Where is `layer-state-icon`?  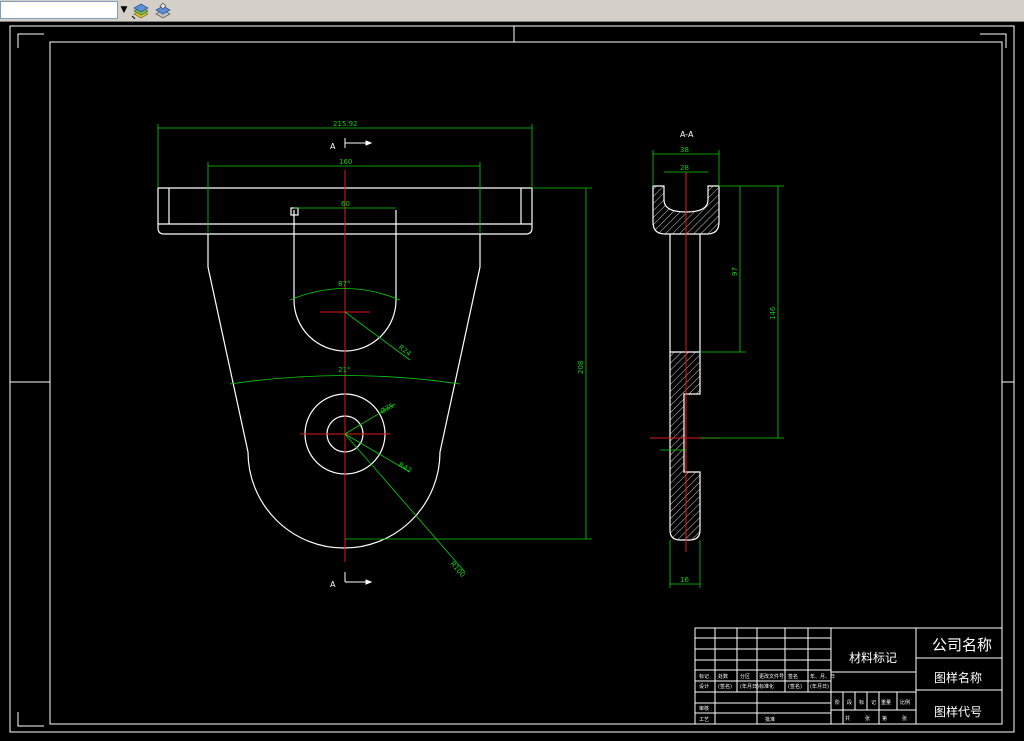
layer-state-icon is located at coordinates (163, 10).